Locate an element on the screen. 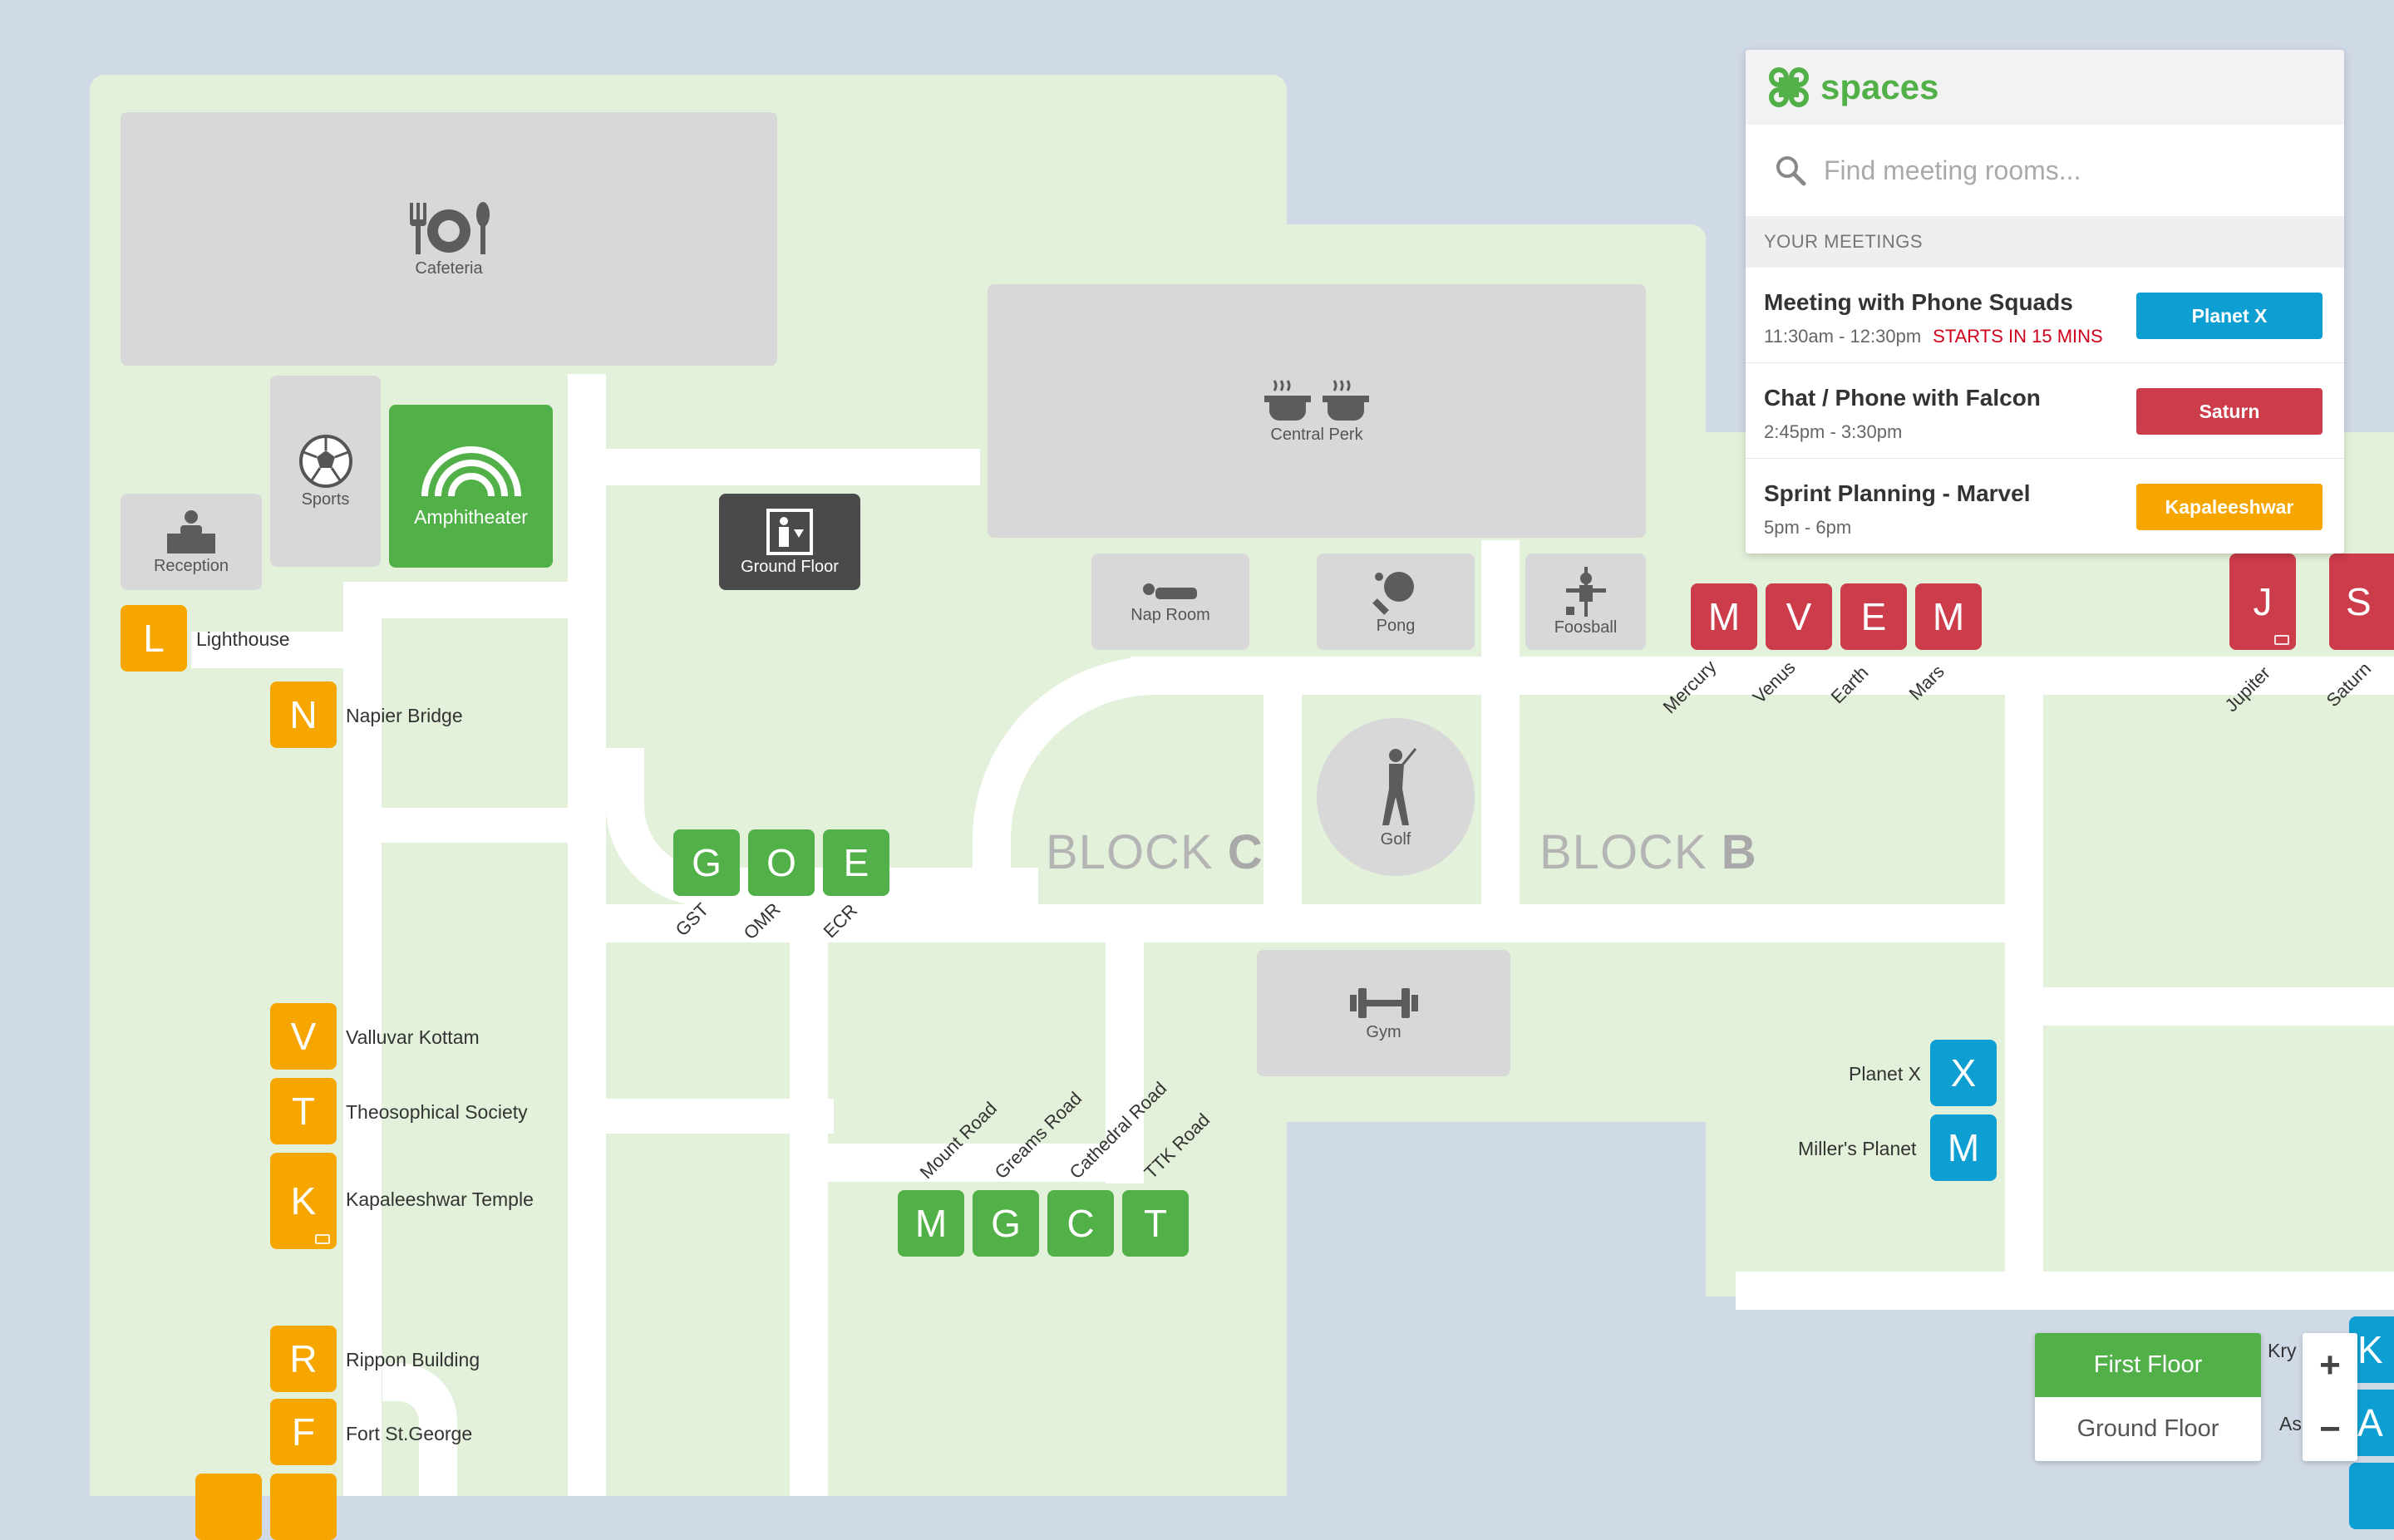  ping-pong-icon is located at coordinates (1393, 593).